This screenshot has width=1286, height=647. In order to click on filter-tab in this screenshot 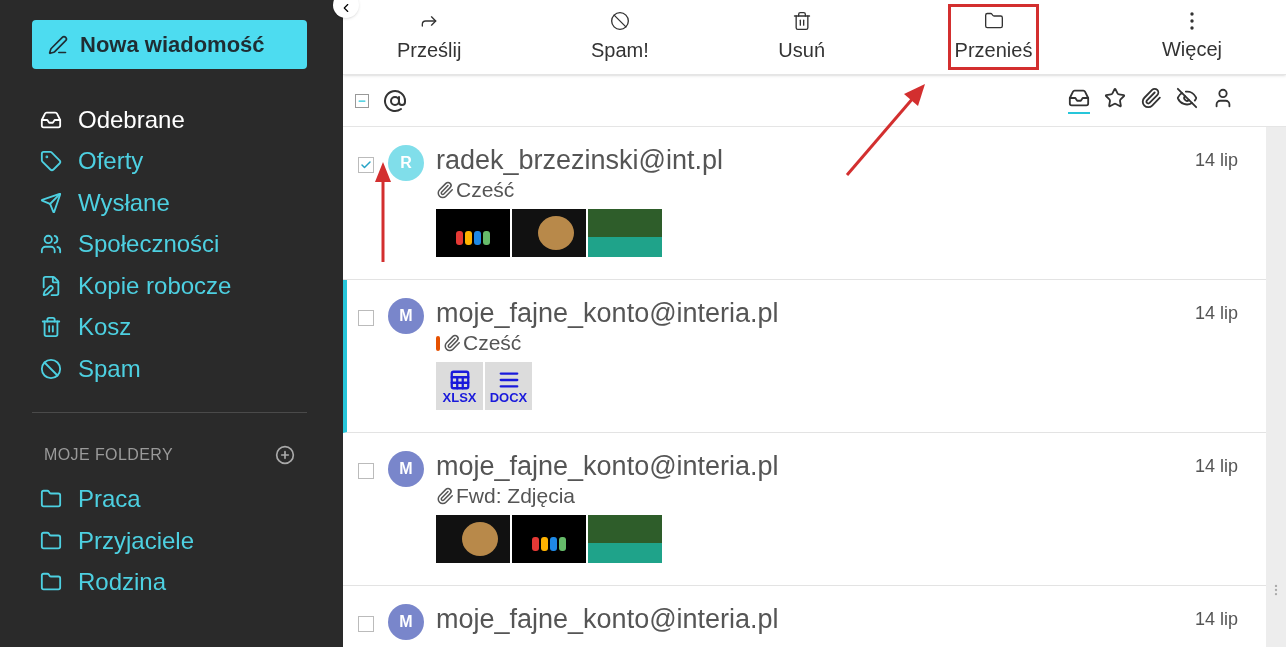, I will do `click(1079, 100)`.